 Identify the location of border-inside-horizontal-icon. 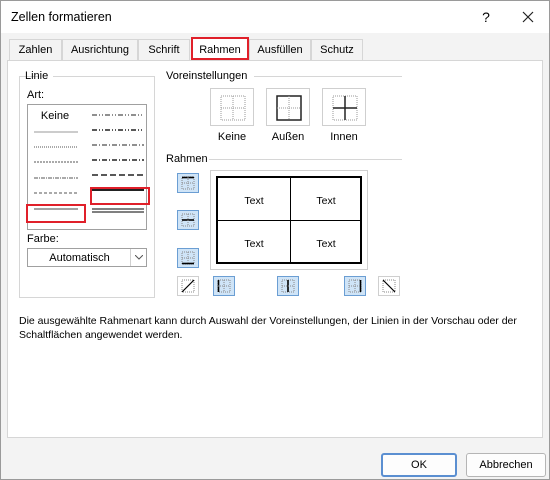
(188, 220).